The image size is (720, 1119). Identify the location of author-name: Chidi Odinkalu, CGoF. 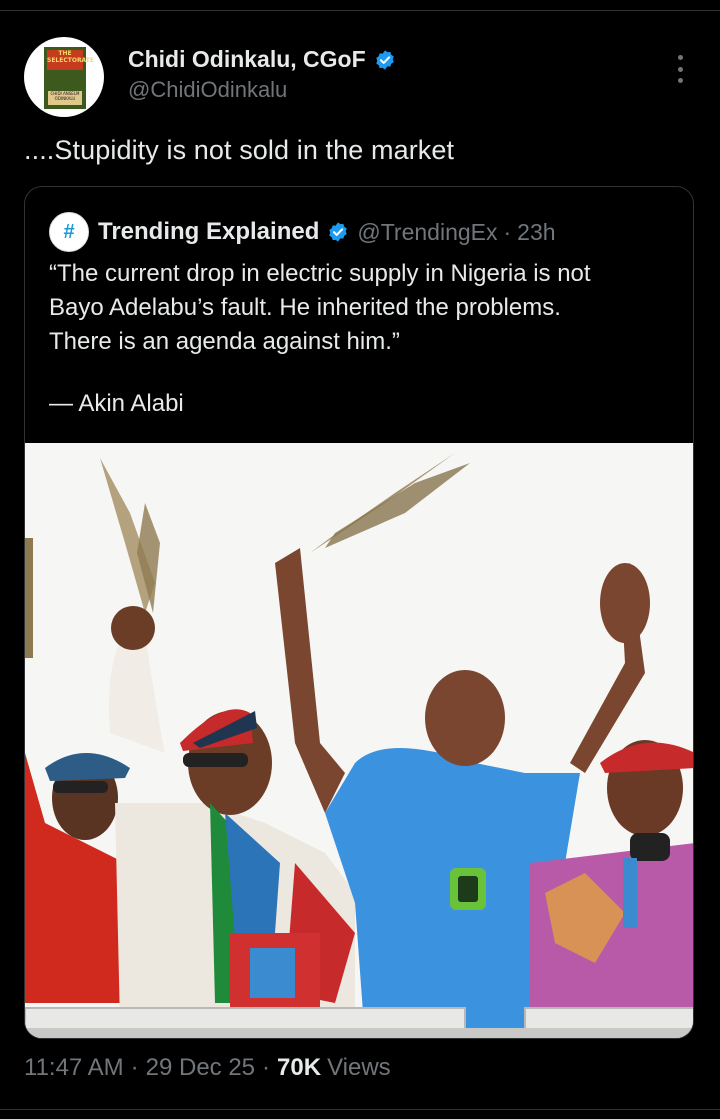
(247, 59).